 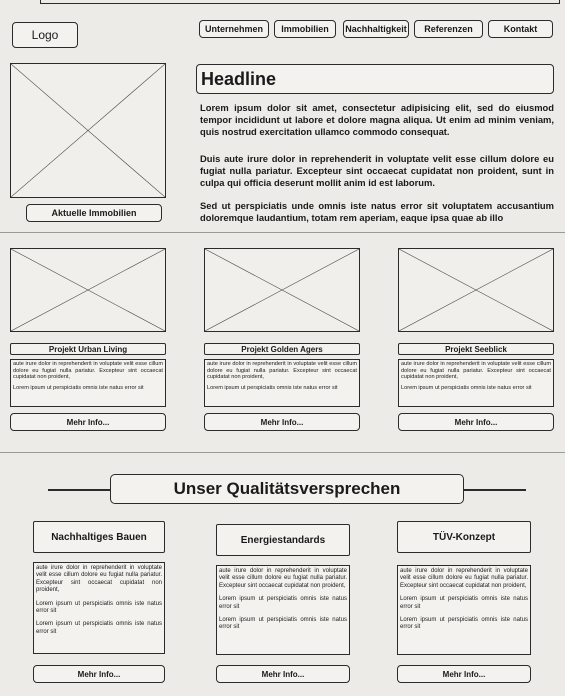 I want to click on page-headline: Headline, so click(x=375, y=79).